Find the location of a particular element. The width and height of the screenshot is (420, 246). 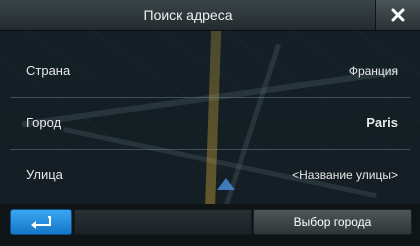

close-button is located at coordinates (397, 15).